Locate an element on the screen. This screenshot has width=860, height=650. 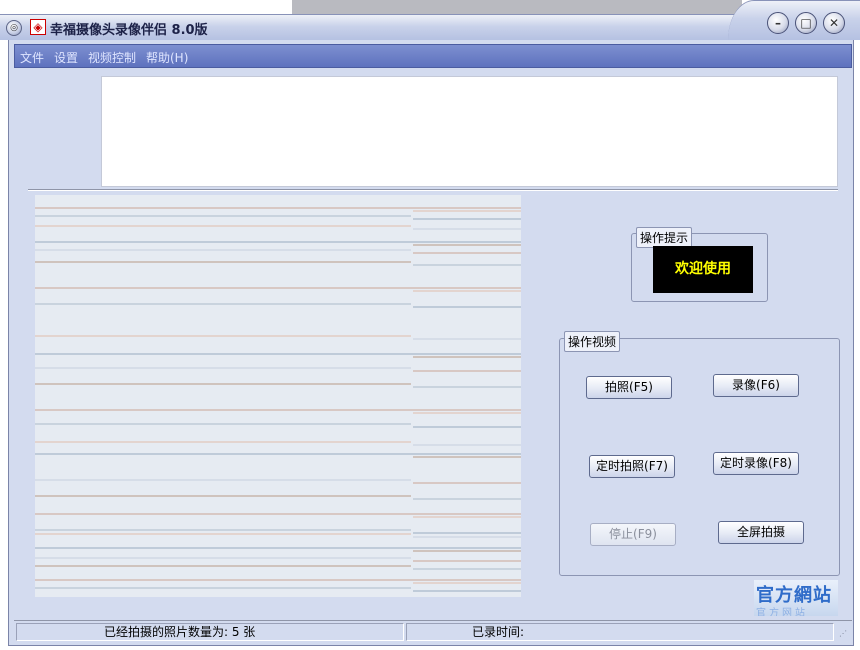
close-button: ✕ is located at coordinates (834, 23).